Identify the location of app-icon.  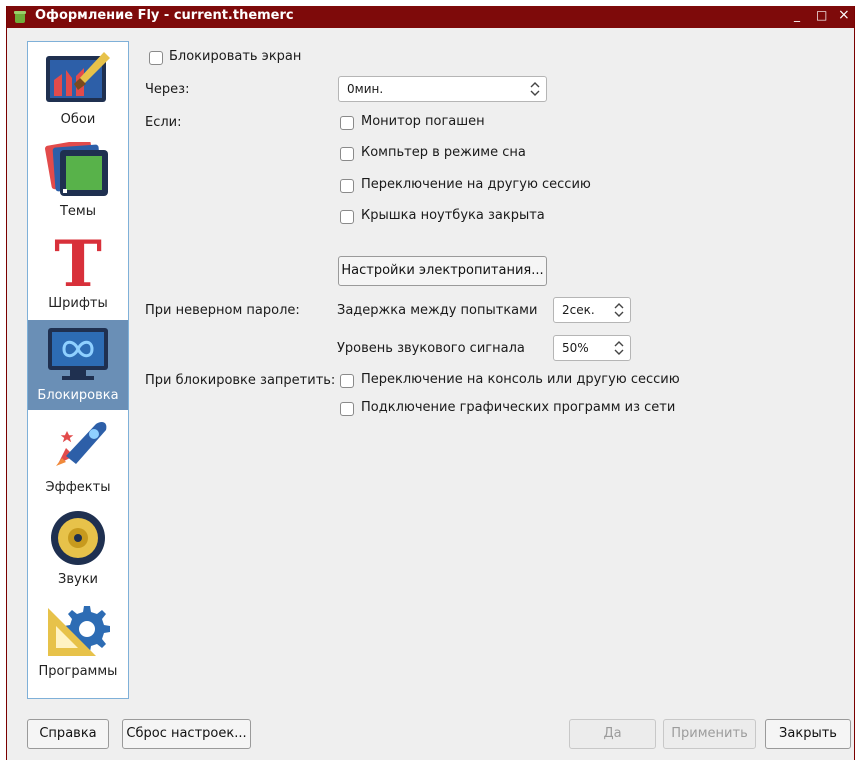
(20, 17).